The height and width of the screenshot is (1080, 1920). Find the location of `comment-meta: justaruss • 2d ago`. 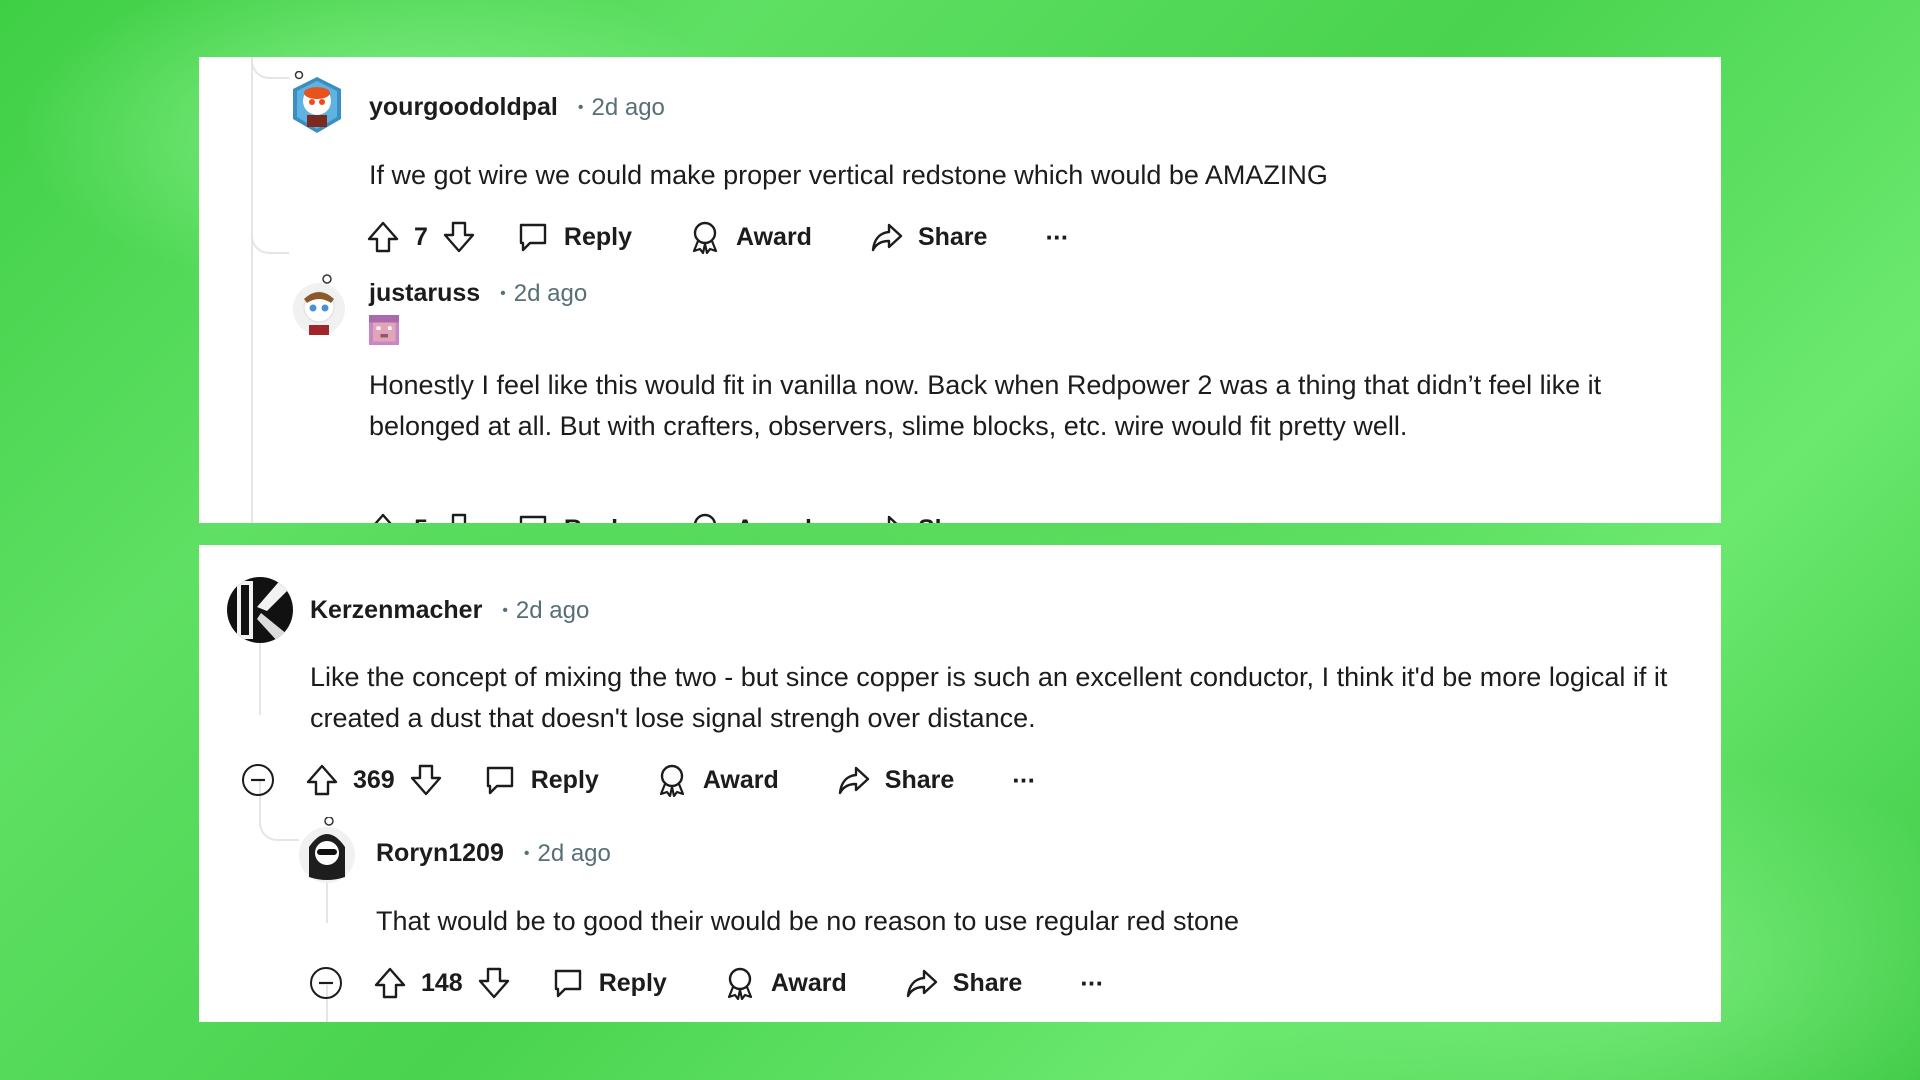

comment-meta: justaruss • 2d ago is located at coordinates (478, 293).